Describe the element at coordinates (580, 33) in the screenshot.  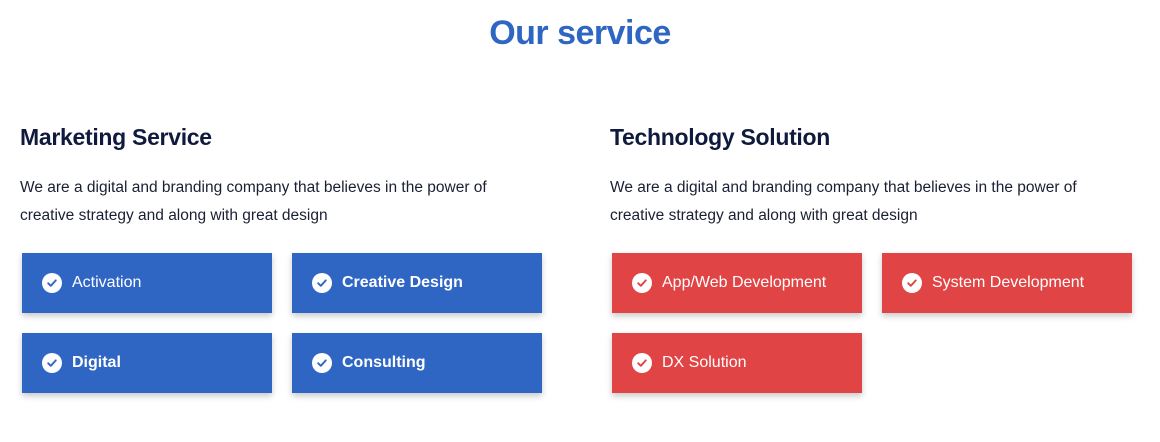
I see `page-title: Our service` at that location.